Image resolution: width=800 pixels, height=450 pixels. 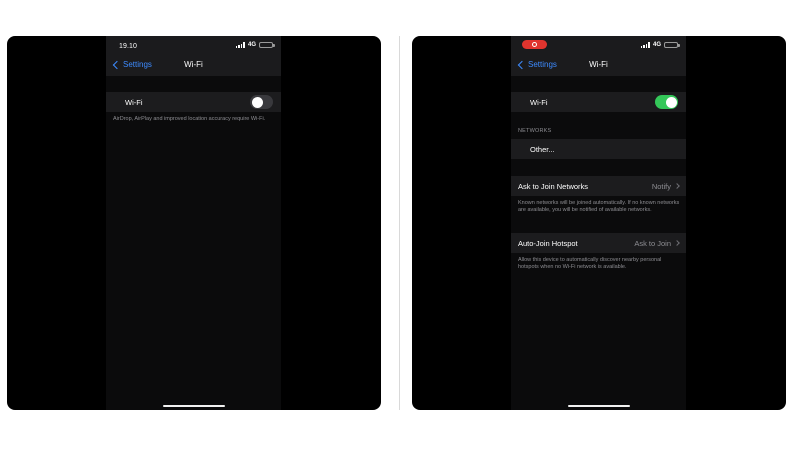 I want to click on networks-section-header: NETWORKS, so click(x=535, y=131).